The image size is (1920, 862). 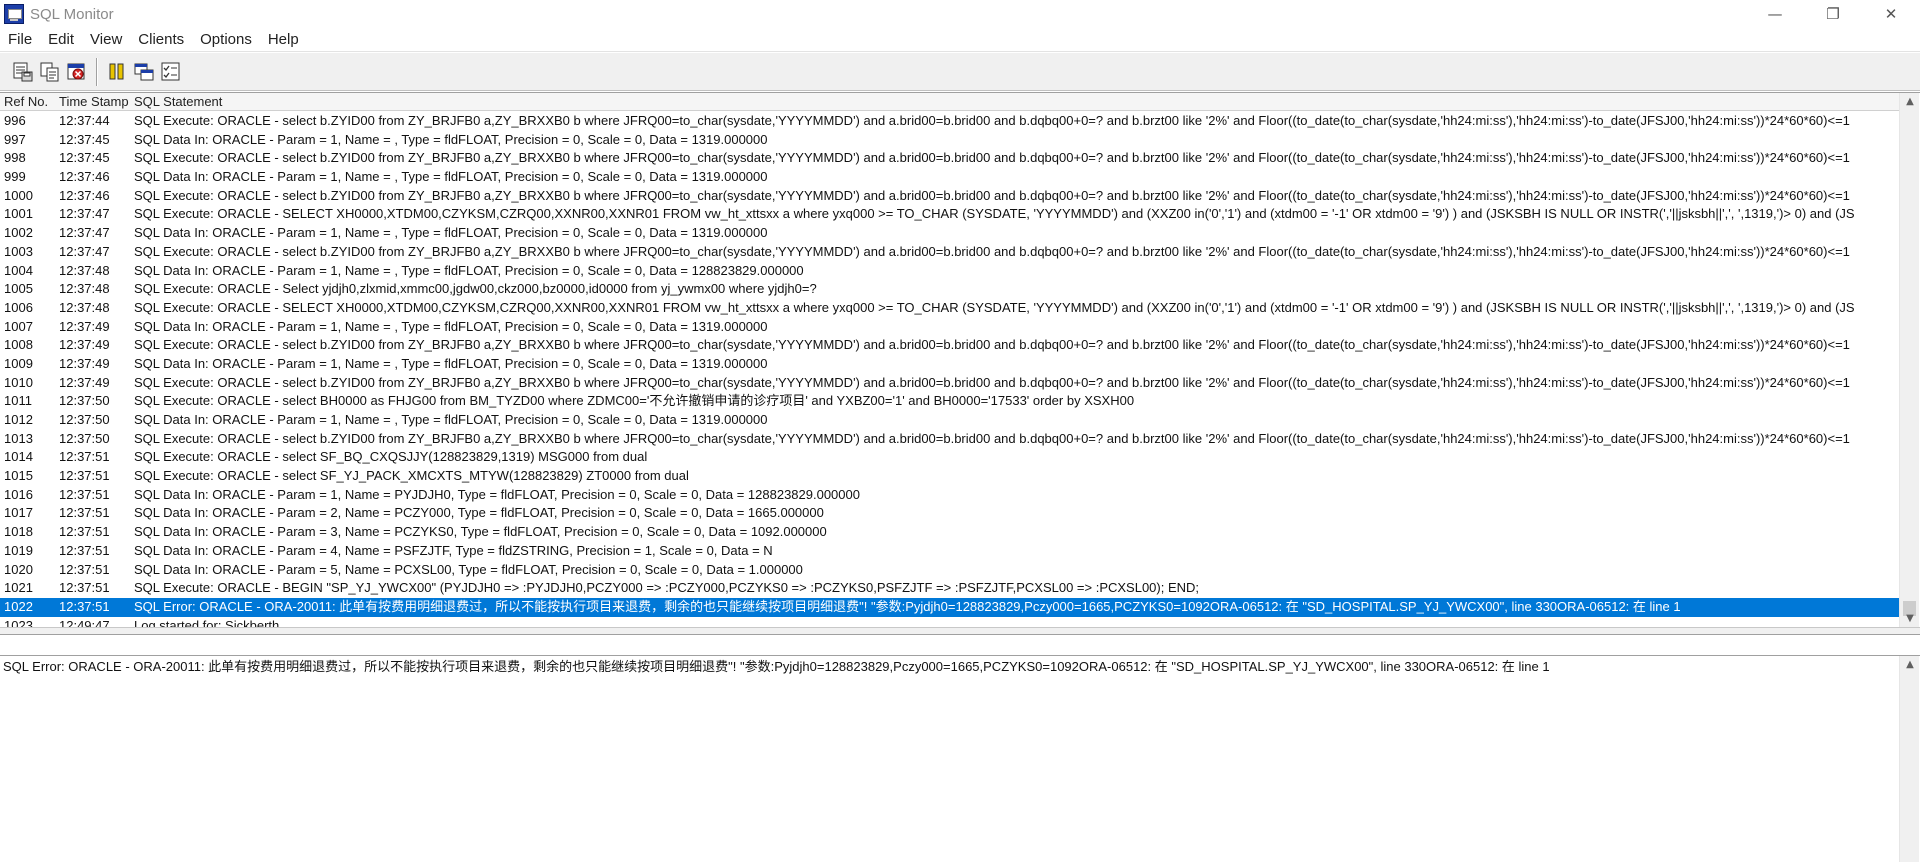 I want to click on column-header-ref-no: Ref No., so click(x=26, y=102).